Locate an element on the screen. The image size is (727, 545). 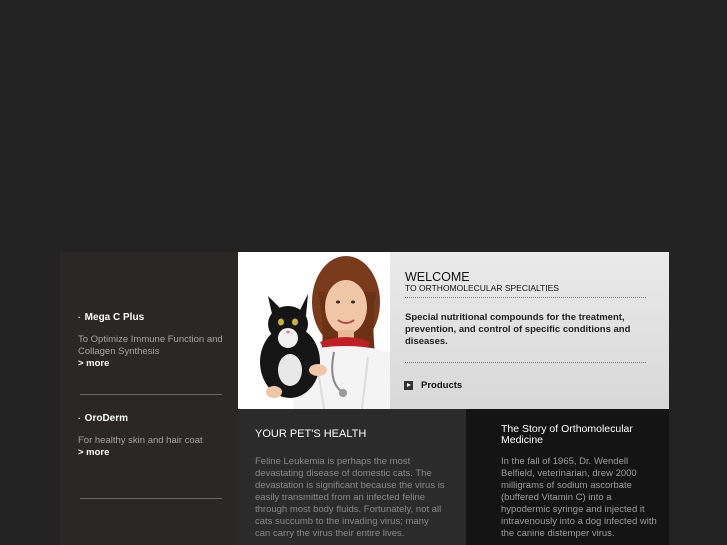
play-arrow-icon is located at coordinates (408, 385).